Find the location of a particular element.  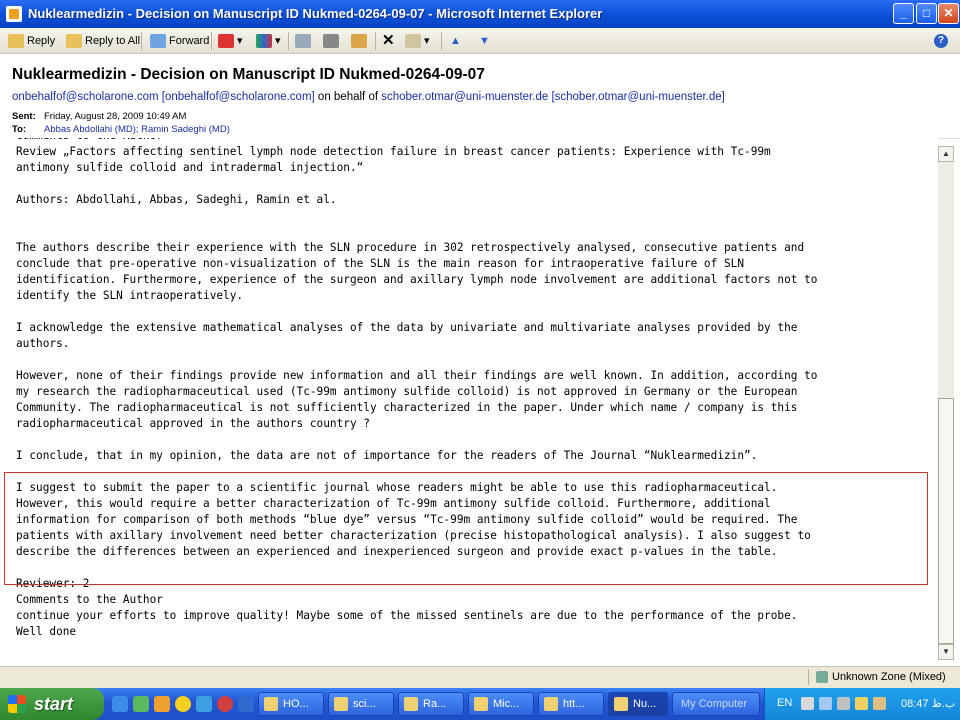

categories-icon is located at coordinates (264, 41).